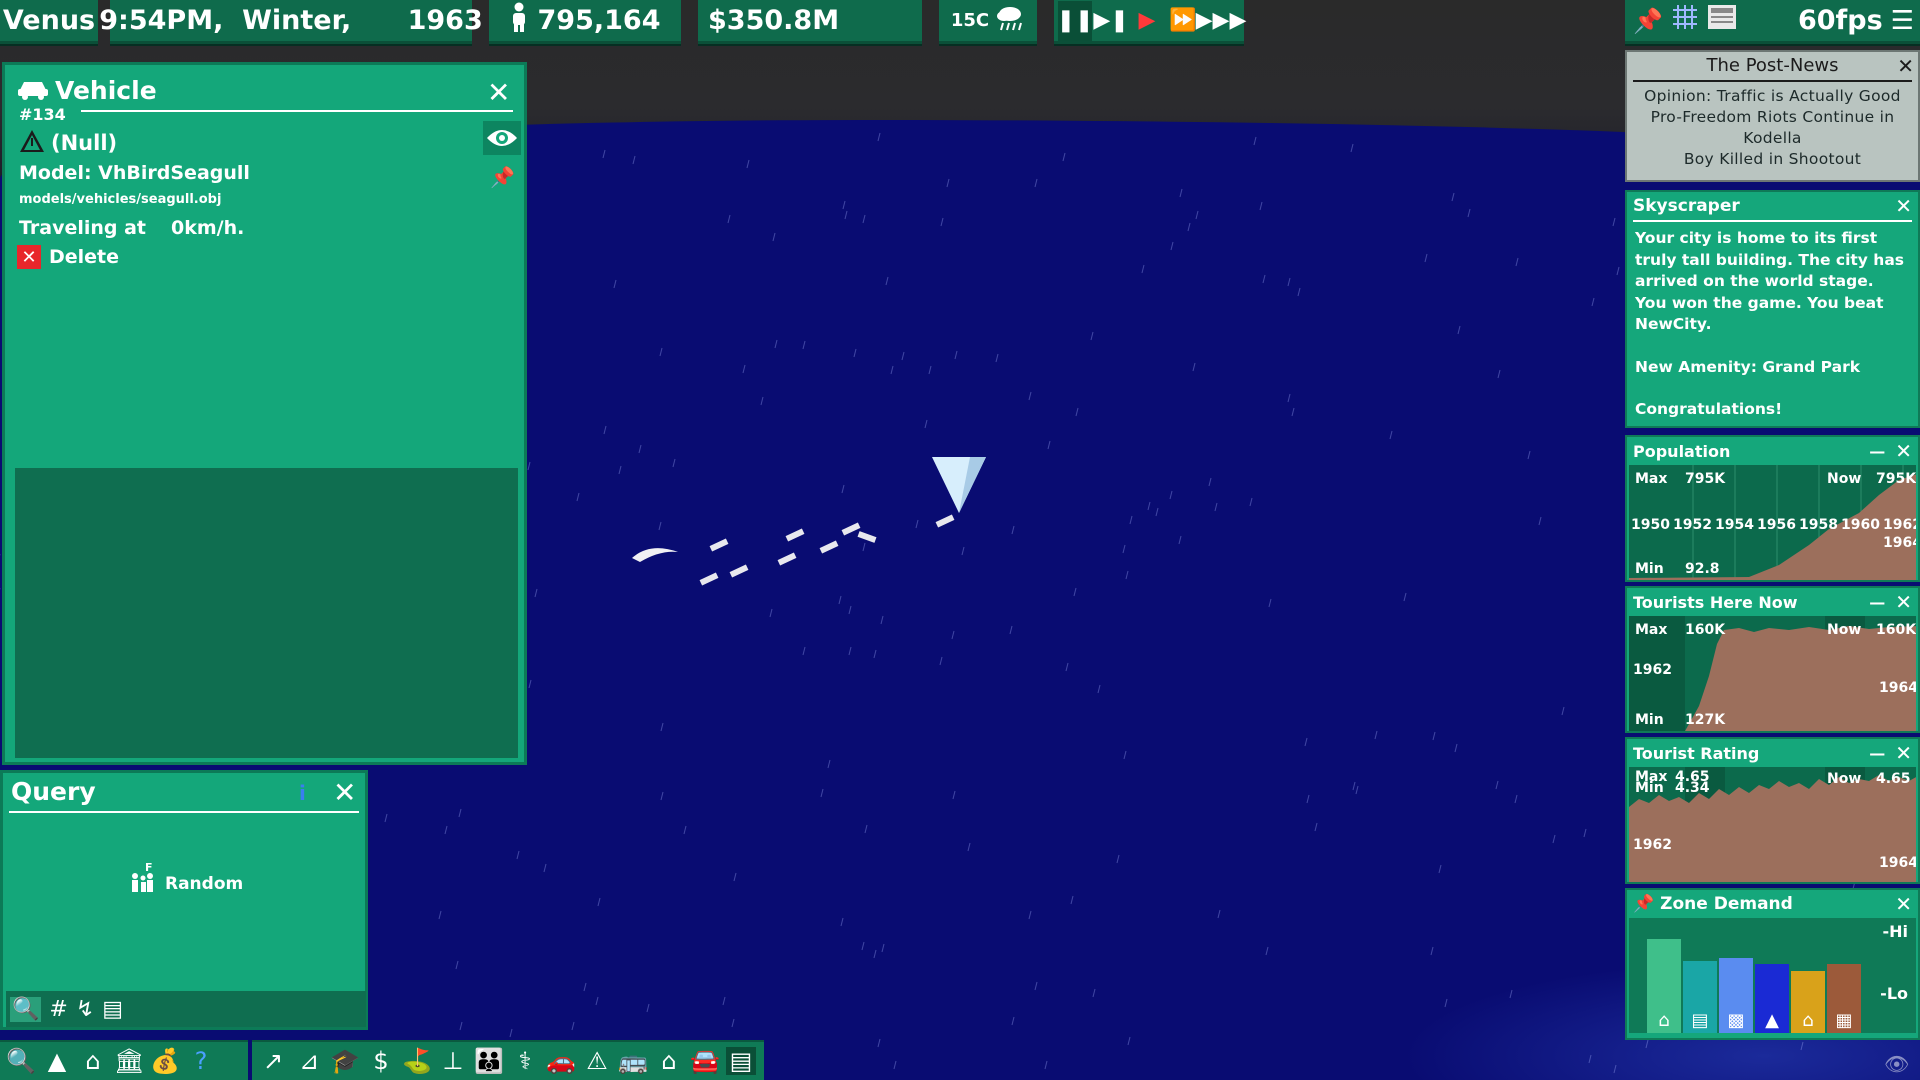 The height and width of the screenshot is (1080, 1920). I want to click on grid-icon, so click(1685, 20).